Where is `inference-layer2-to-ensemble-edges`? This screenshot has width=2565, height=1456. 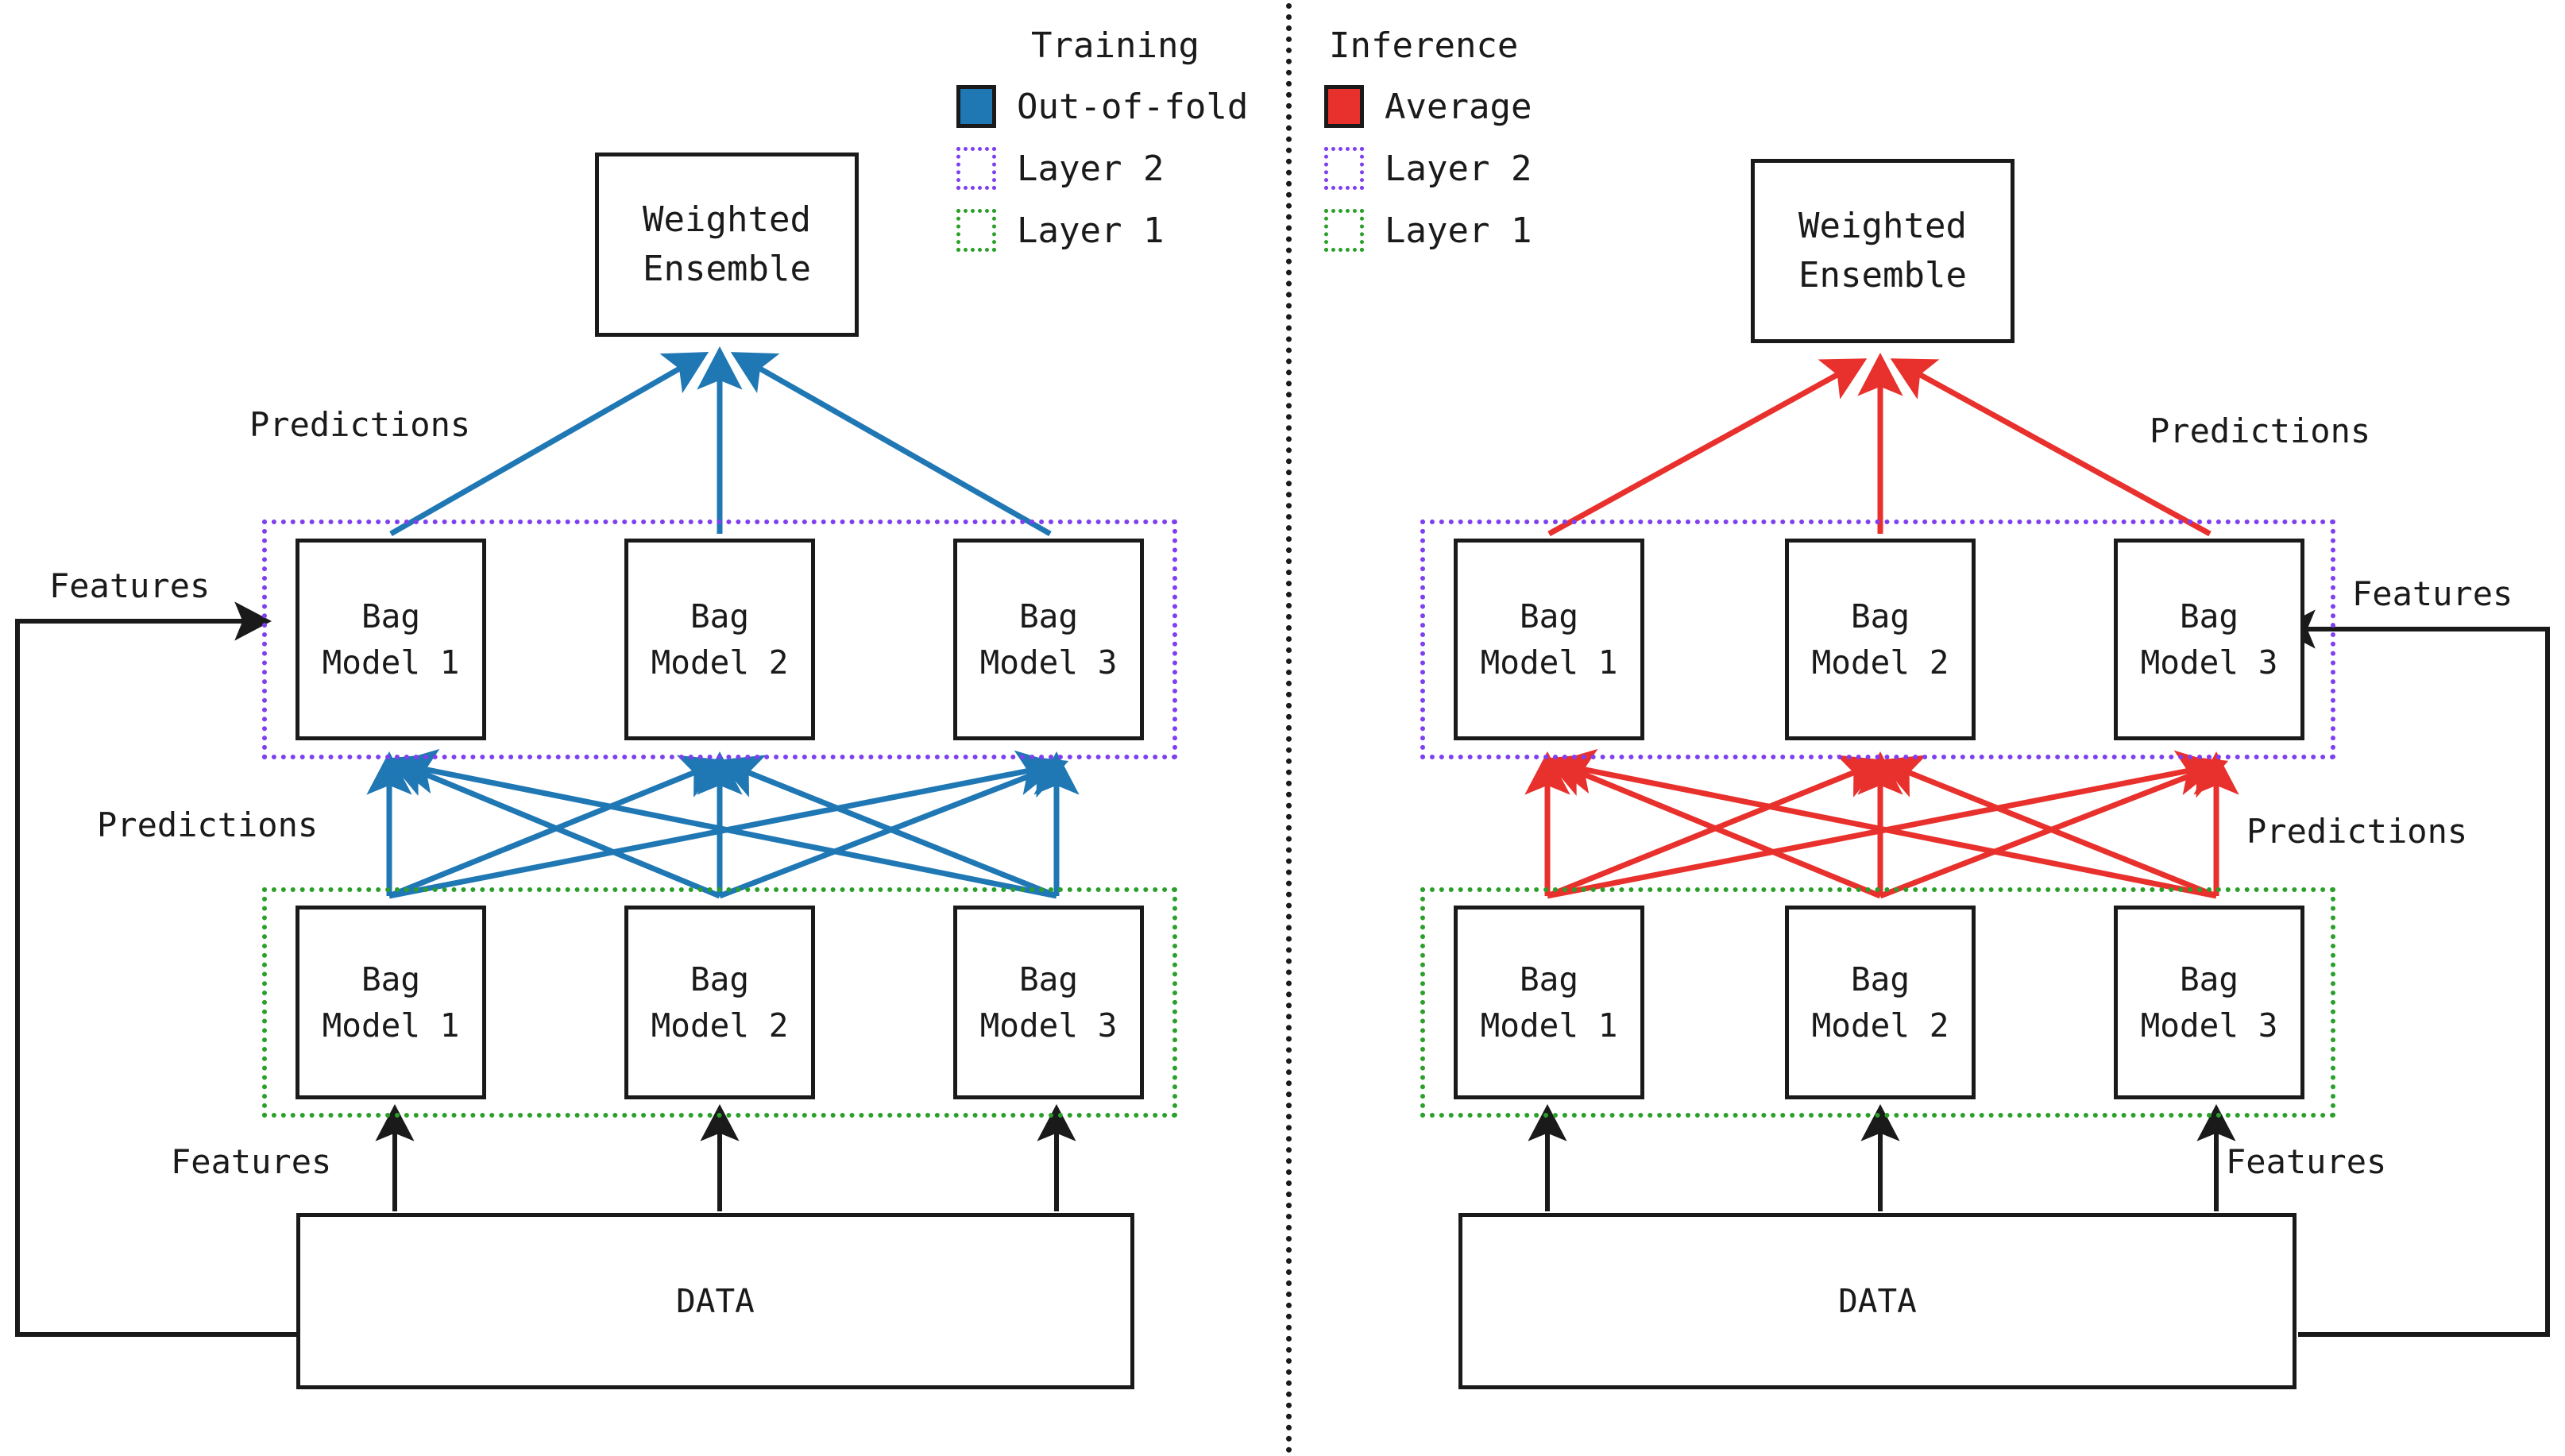 inference-layer2-to-ensemble-edges is located at coordinates (1879, 444).